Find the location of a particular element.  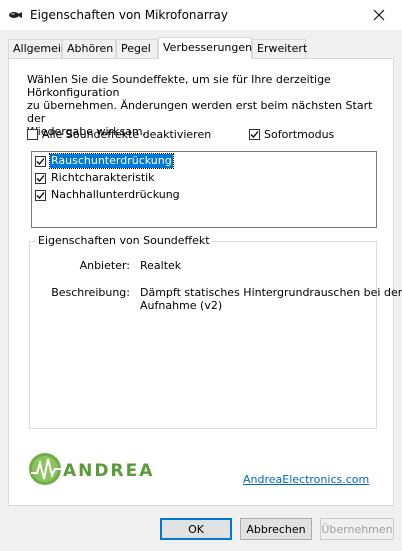

title-bar: Eigenschaften von Mikrofonarray is located at coordinates (201, 15).